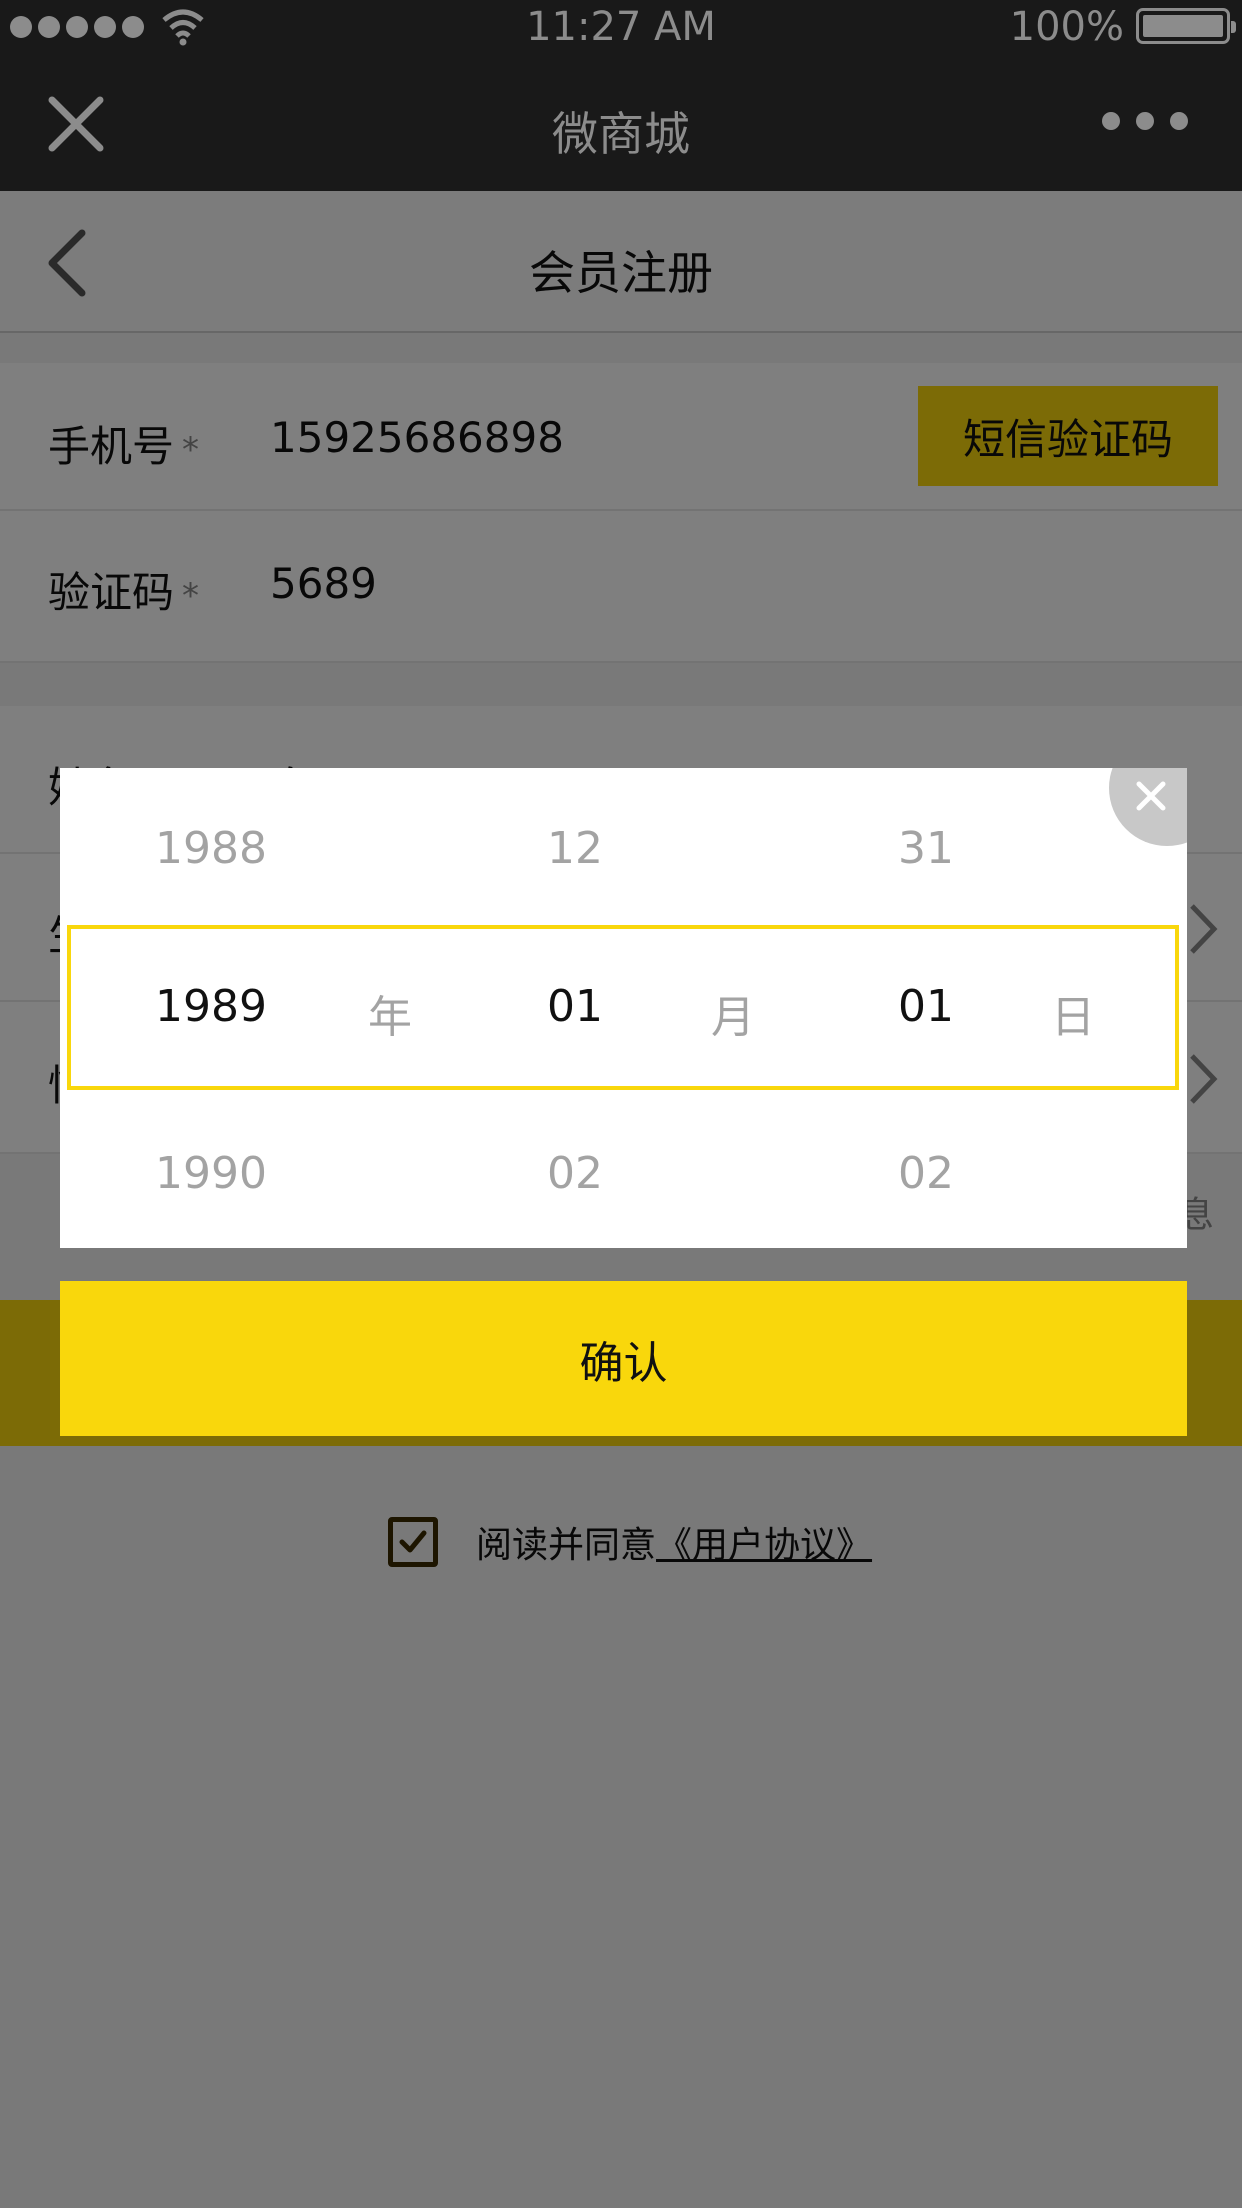 The height and width of the screenshot is (2208, 1242). What do you see at coordinates (211, 1173) in the screenshot?
I see `year-option: 1990` at bounding box center [211, 1173].